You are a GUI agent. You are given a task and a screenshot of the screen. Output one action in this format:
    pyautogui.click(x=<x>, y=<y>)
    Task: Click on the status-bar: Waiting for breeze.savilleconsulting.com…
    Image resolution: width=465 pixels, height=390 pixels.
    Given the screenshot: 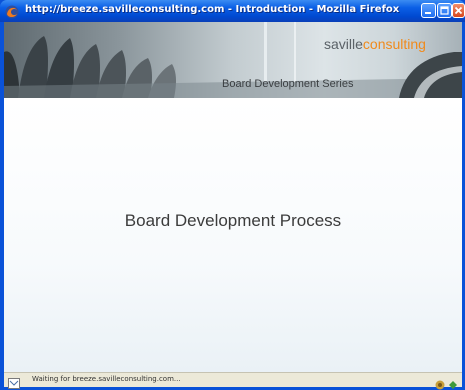 What is the action you would take?
    pyautogui.click(x=233, y=381)
    